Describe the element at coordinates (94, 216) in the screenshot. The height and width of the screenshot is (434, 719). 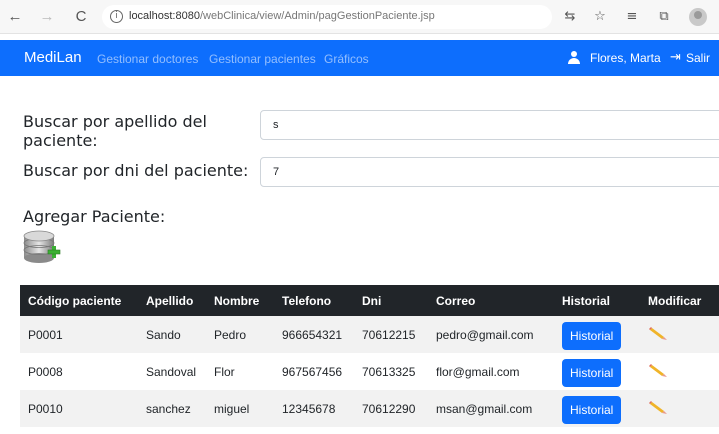
I see `add-patient-heading: Agregar Paciente:` at that location.